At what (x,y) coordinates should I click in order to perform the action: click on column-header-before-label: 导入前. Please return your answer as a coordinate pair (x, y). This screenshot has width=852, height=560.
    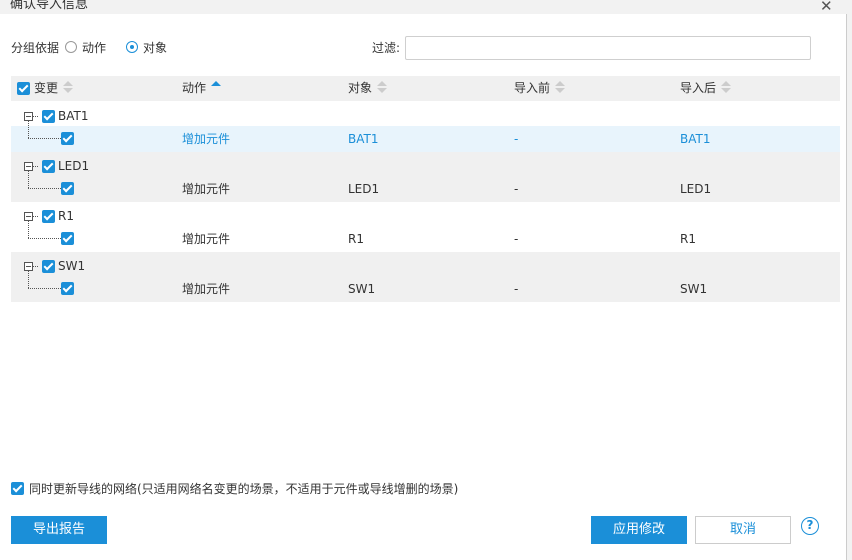
    Looking at the image, I should click on (532, 88).